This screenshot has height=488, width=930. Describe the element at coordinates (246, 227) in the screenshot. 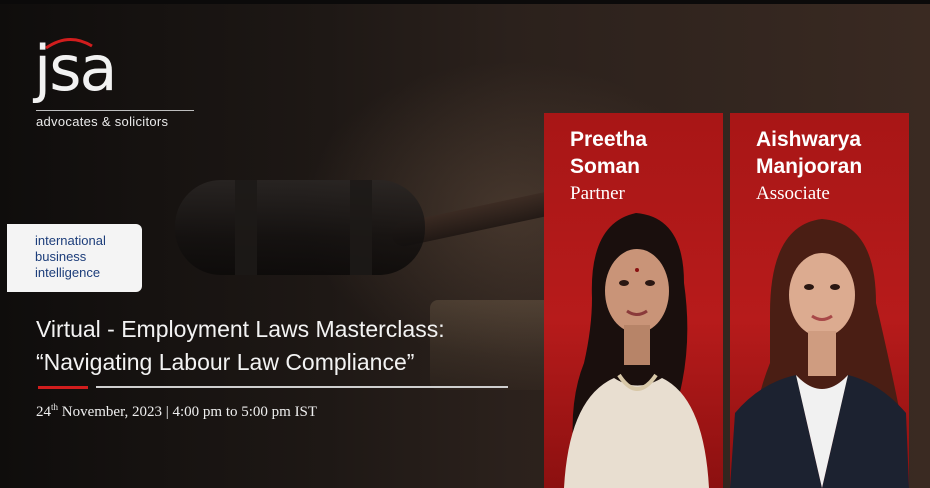

I see `gavel-ring-left` at that location.